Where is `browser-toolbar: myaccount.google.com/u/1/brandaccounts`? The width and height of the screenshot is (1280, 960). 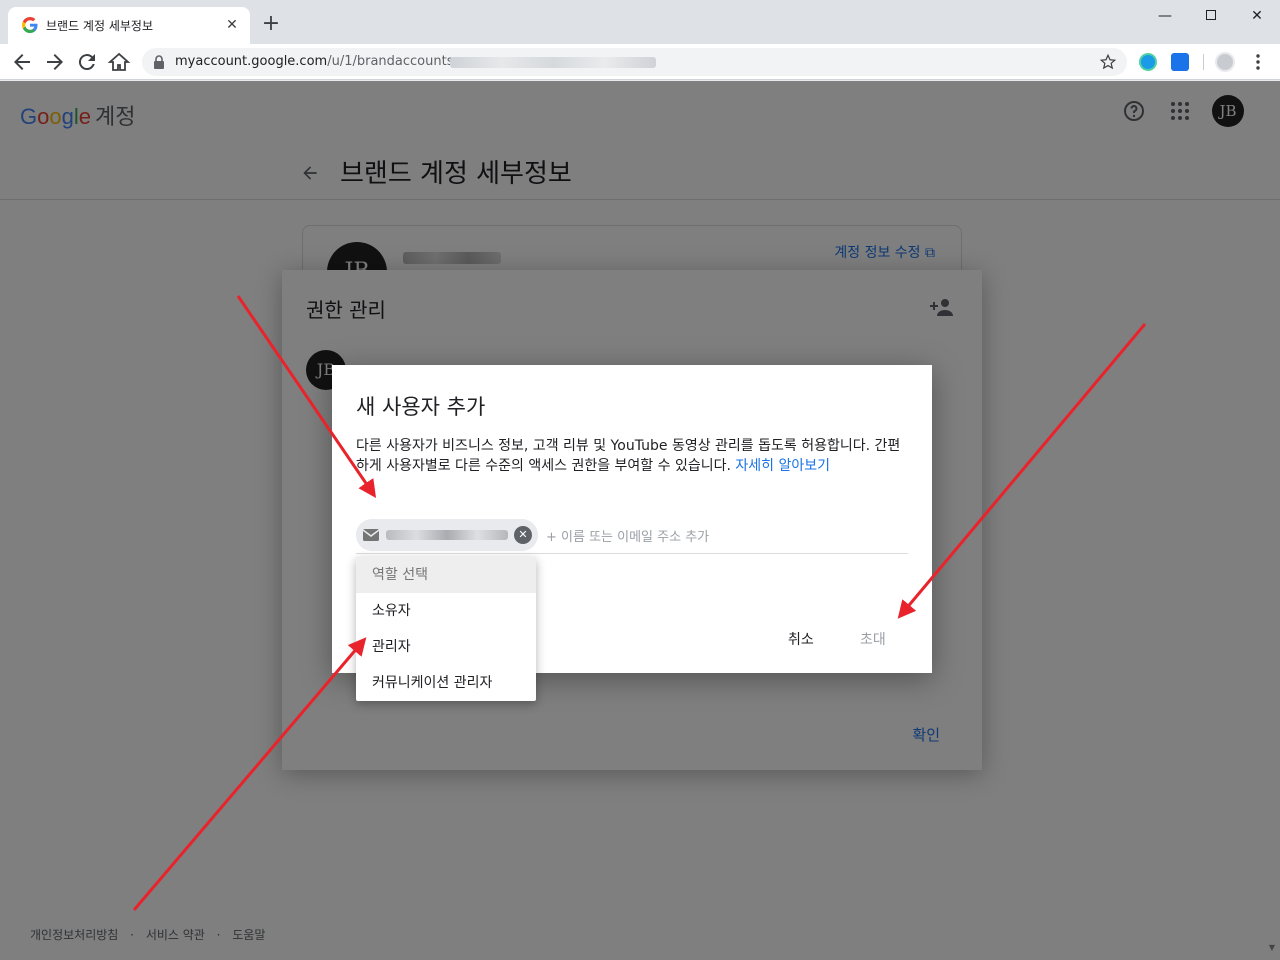
browser-toolbar: myaccount.google.com/u/1/brandaccounts is located at coordinates (640, 62).